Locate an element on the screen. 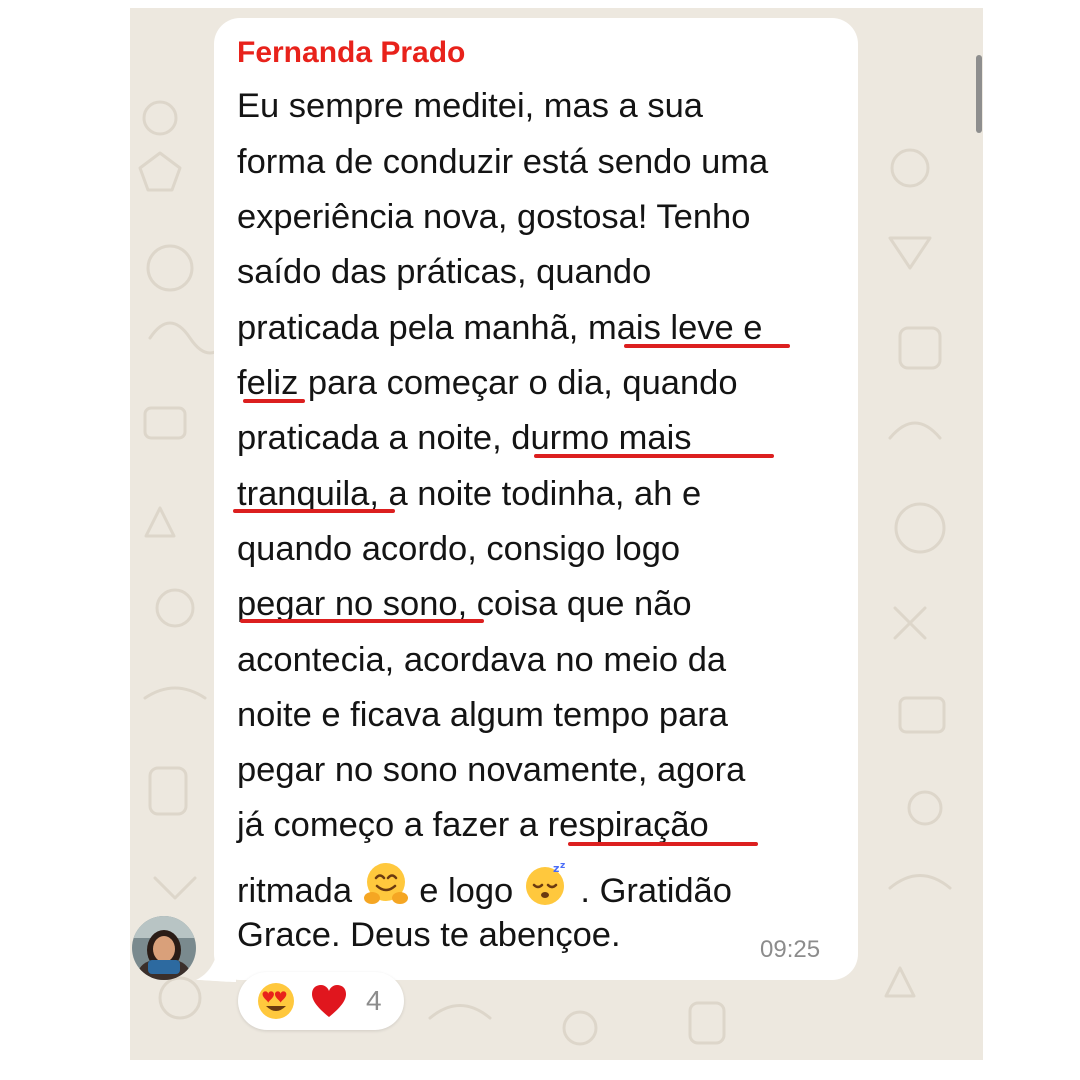  message-line: Eu sempre meditei, mas a sua is located at coordinates (470, 106).